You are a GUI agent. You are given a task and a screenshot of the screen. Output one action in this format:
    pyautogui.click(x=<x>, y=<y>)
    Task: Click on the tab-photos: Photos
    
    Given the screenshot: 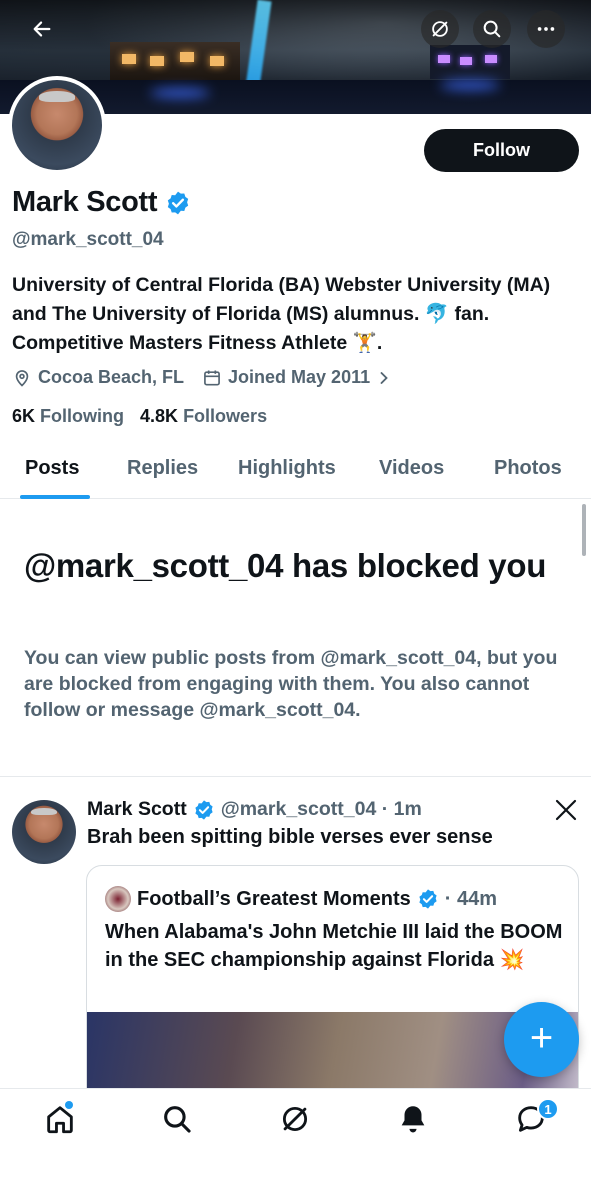 What is the action you would take?
    pyautogui.click(x=528, y=468)
    